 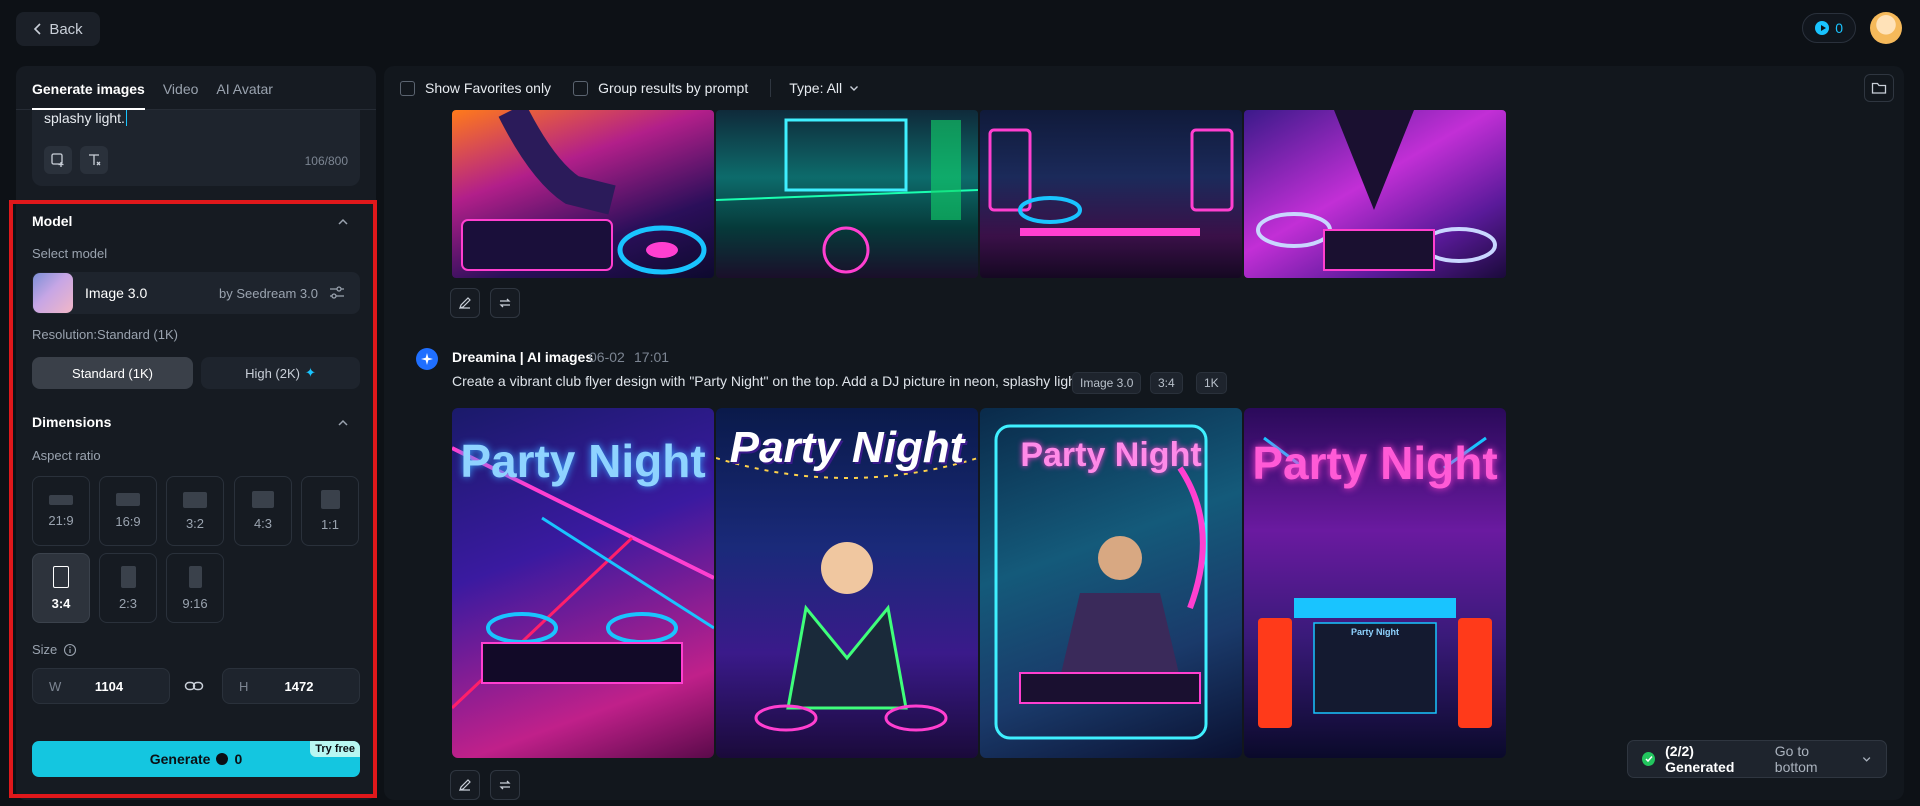 I want to click on tab-video: Video, so click(x=181, y=95).